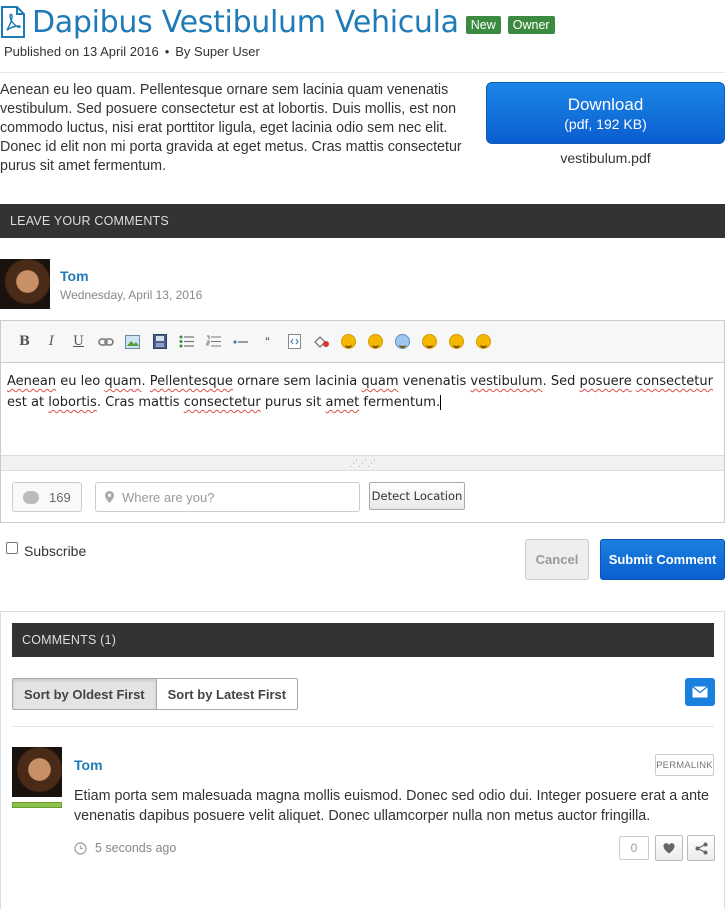  Describe the element at coordinates (80, 848) in the screenshot. I see `clock-icon` at that location.